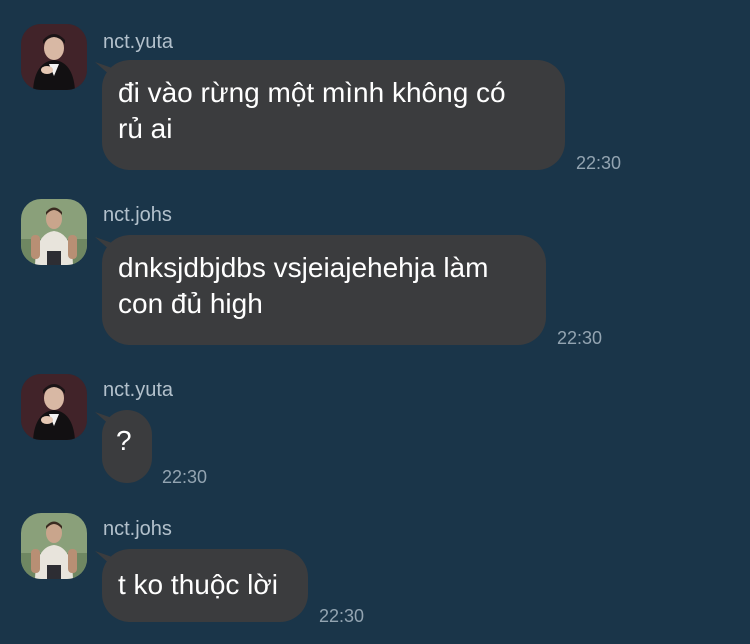 The image size is (750, 644). What do you see at coordinates (333, 115) in the screenshot?
I see `message-bubble: đi vào rừng một mình không có rủ ai` at bounding box center [333, 115].